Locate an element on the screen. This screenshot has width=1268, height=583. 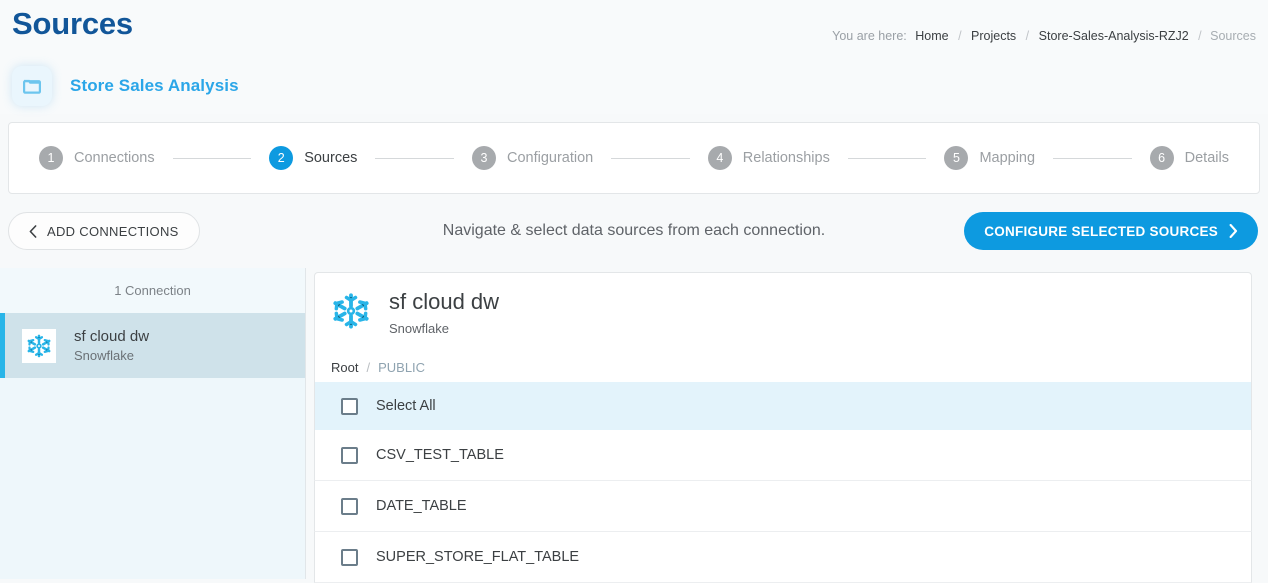
step-number: 6 is located at coordinates (1161, 158).